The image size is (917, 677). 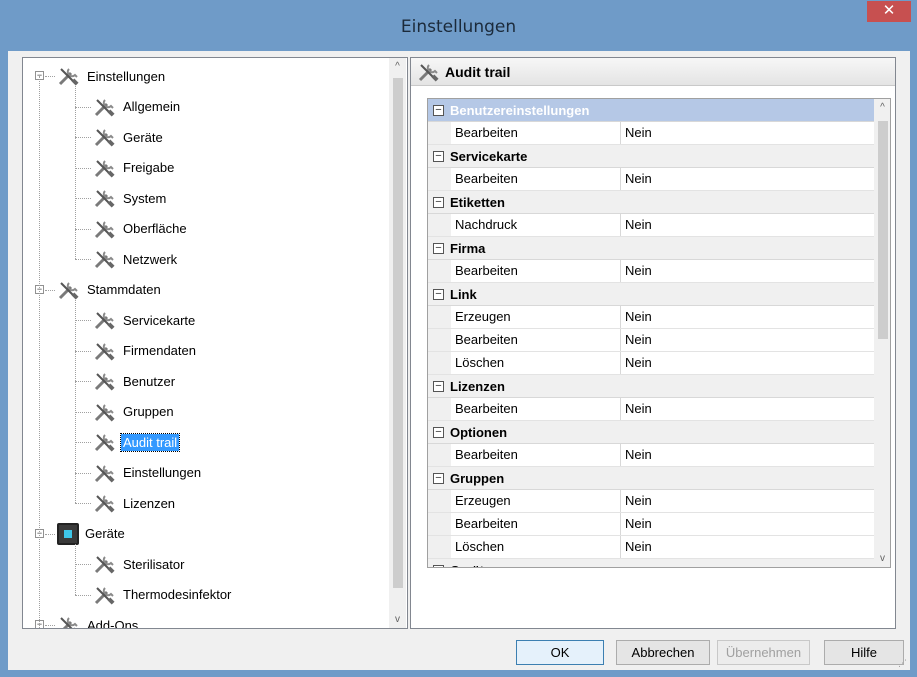 What do you see at coordinates (651, 248) in the screenshot?
I see `category-row: − Firma` at bounding box center [651, 248].